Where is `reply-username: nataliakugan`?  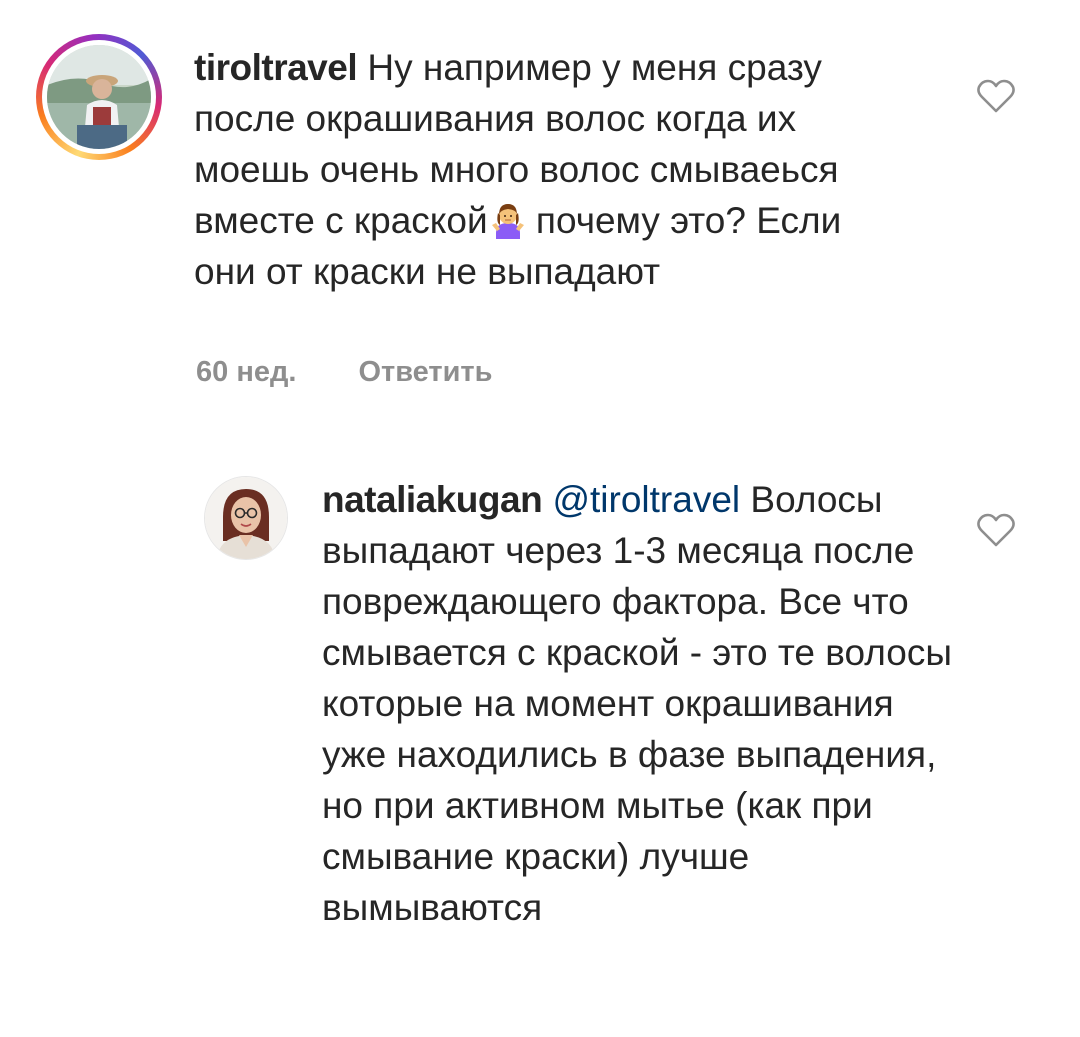
reply-username: nataliakugan is located at coordinates (432, 499).